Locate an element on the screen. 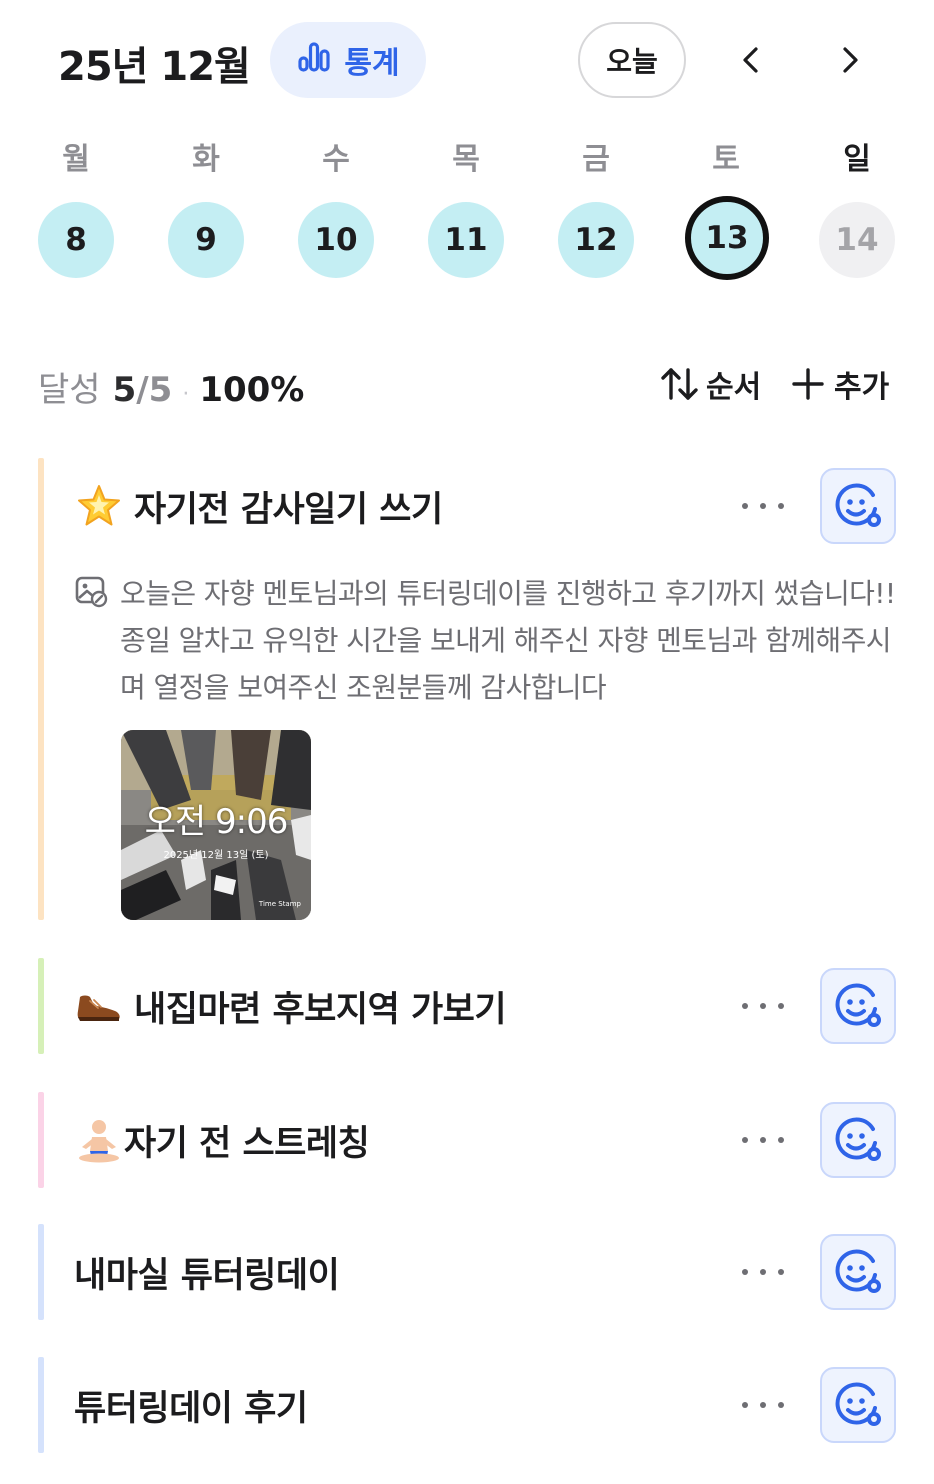 This screenshot has height=1484, width=934. achievement-done-count: 5 is located at coordinates (124, 390).